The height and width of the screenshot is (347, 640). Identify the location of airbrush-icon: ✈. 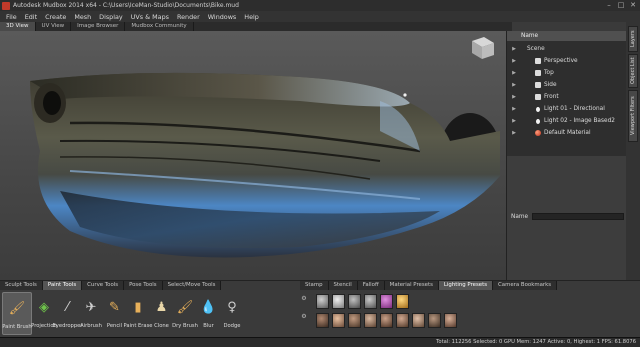
(91, 307).